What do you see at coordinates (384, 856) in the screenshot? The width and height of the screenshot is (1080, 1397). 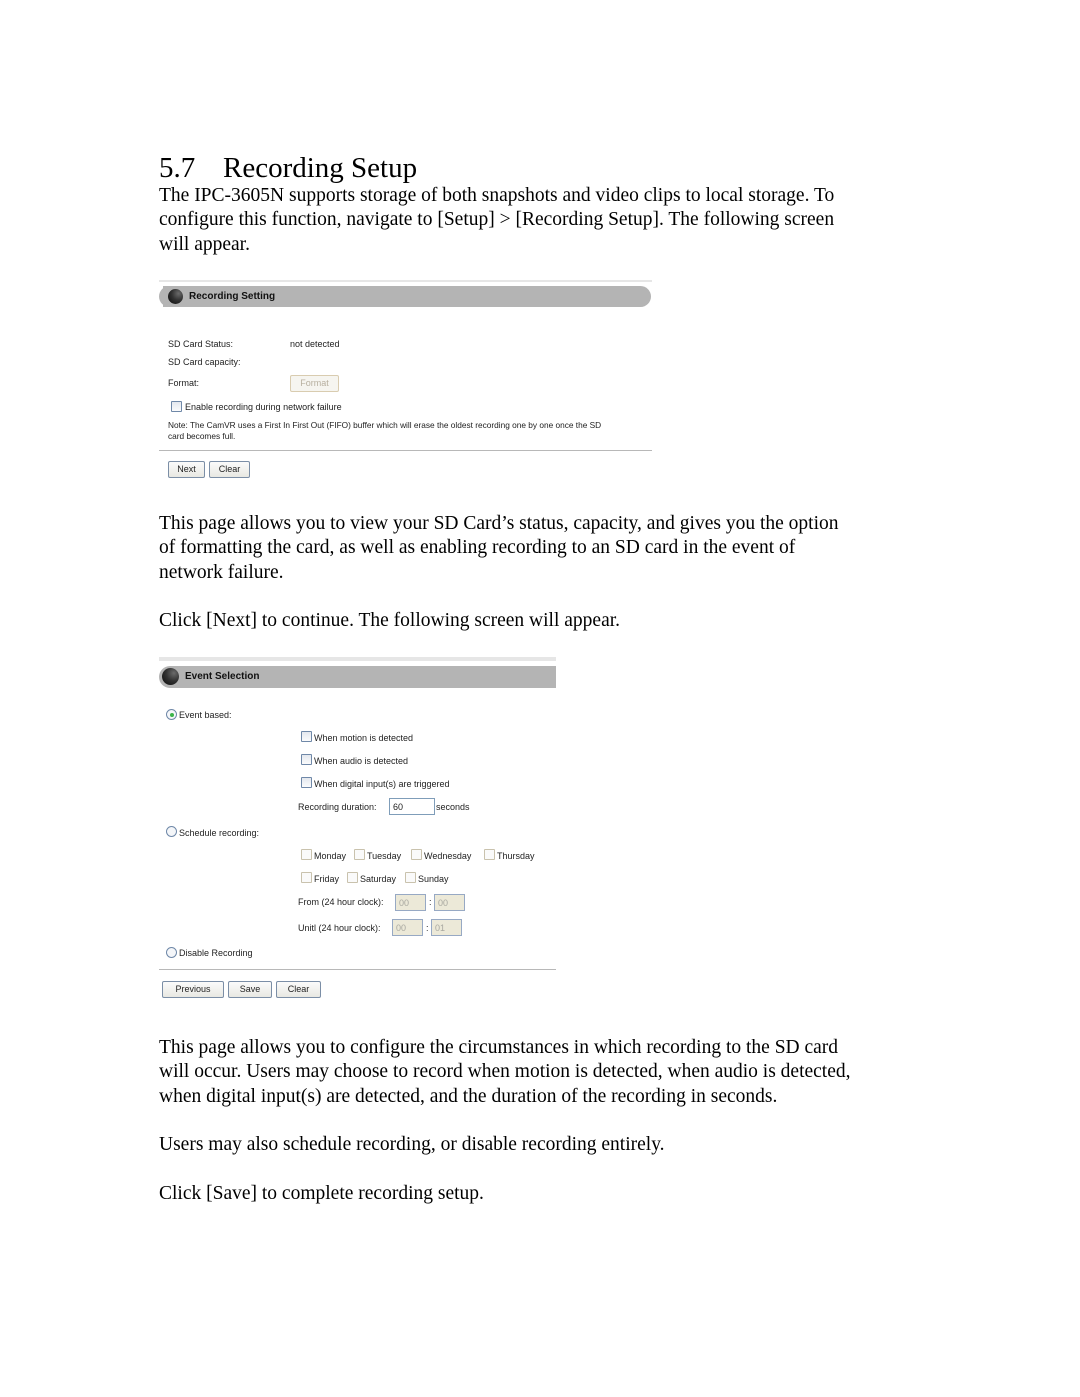 I see `tuesday-label: Tuesday` at bounding box center [384, 856].